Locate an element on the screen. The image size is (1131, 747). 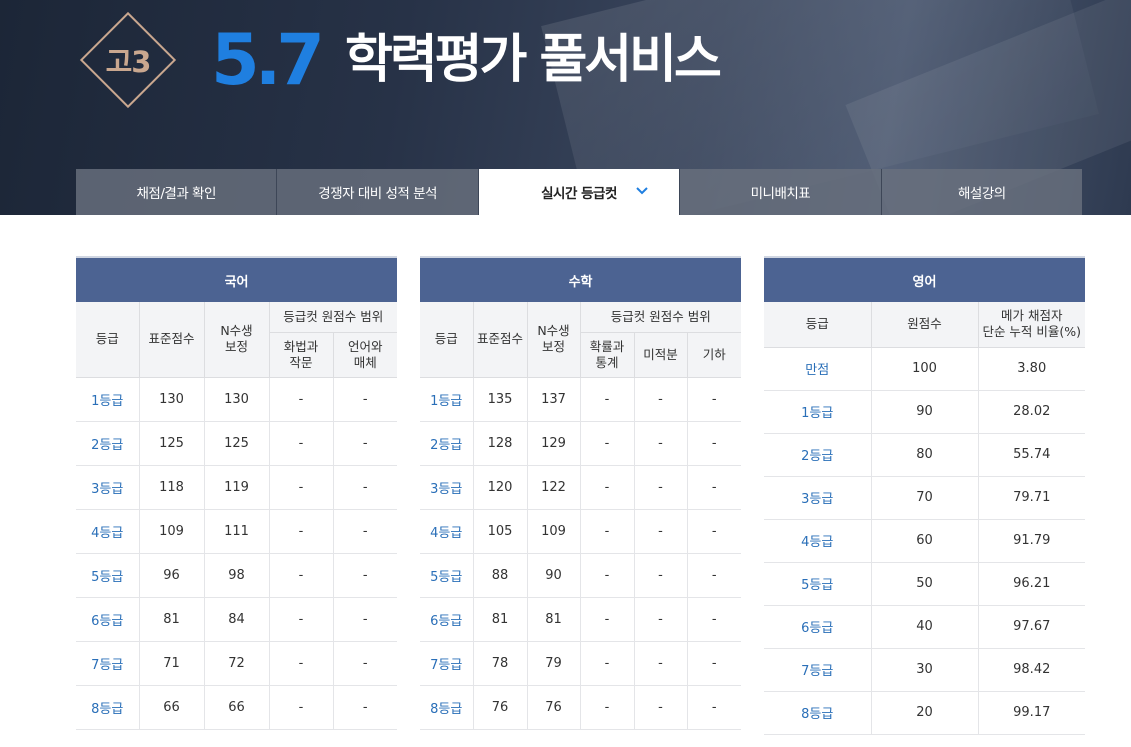
cumulative-ratio-cell: 91.79 is located at coordinates (1031, 541).